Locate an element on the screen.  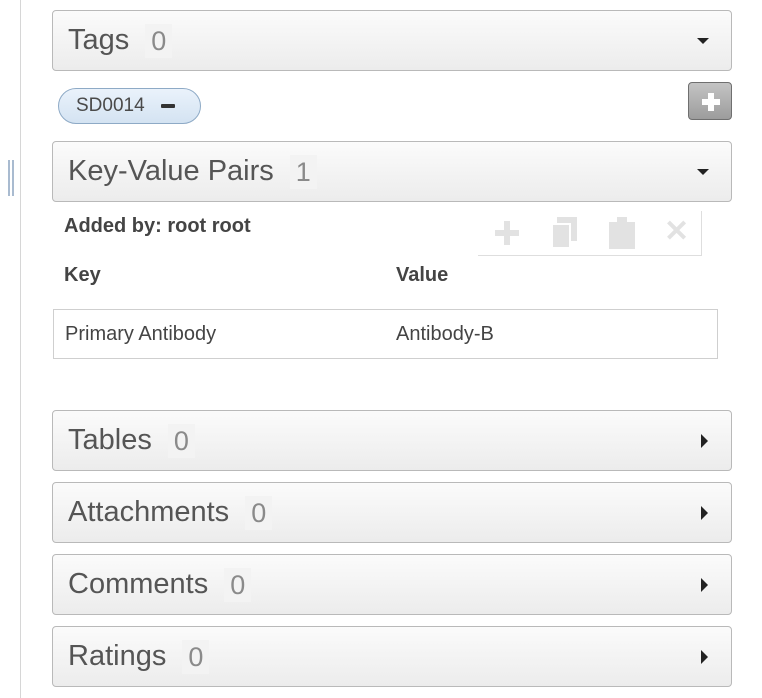
comments-count-badge: 0 is located at coordinates (238, 584).